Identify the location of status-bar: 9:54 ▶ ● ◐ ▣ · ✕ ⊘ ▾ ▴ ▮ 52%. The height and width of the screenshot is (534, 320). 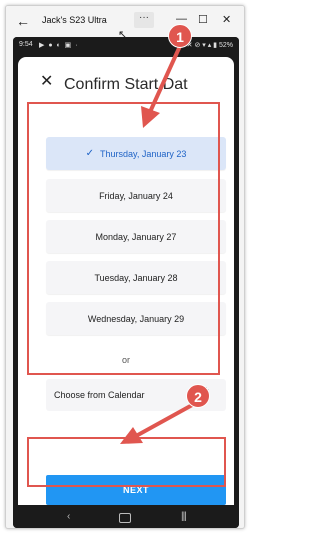
(126, 45).